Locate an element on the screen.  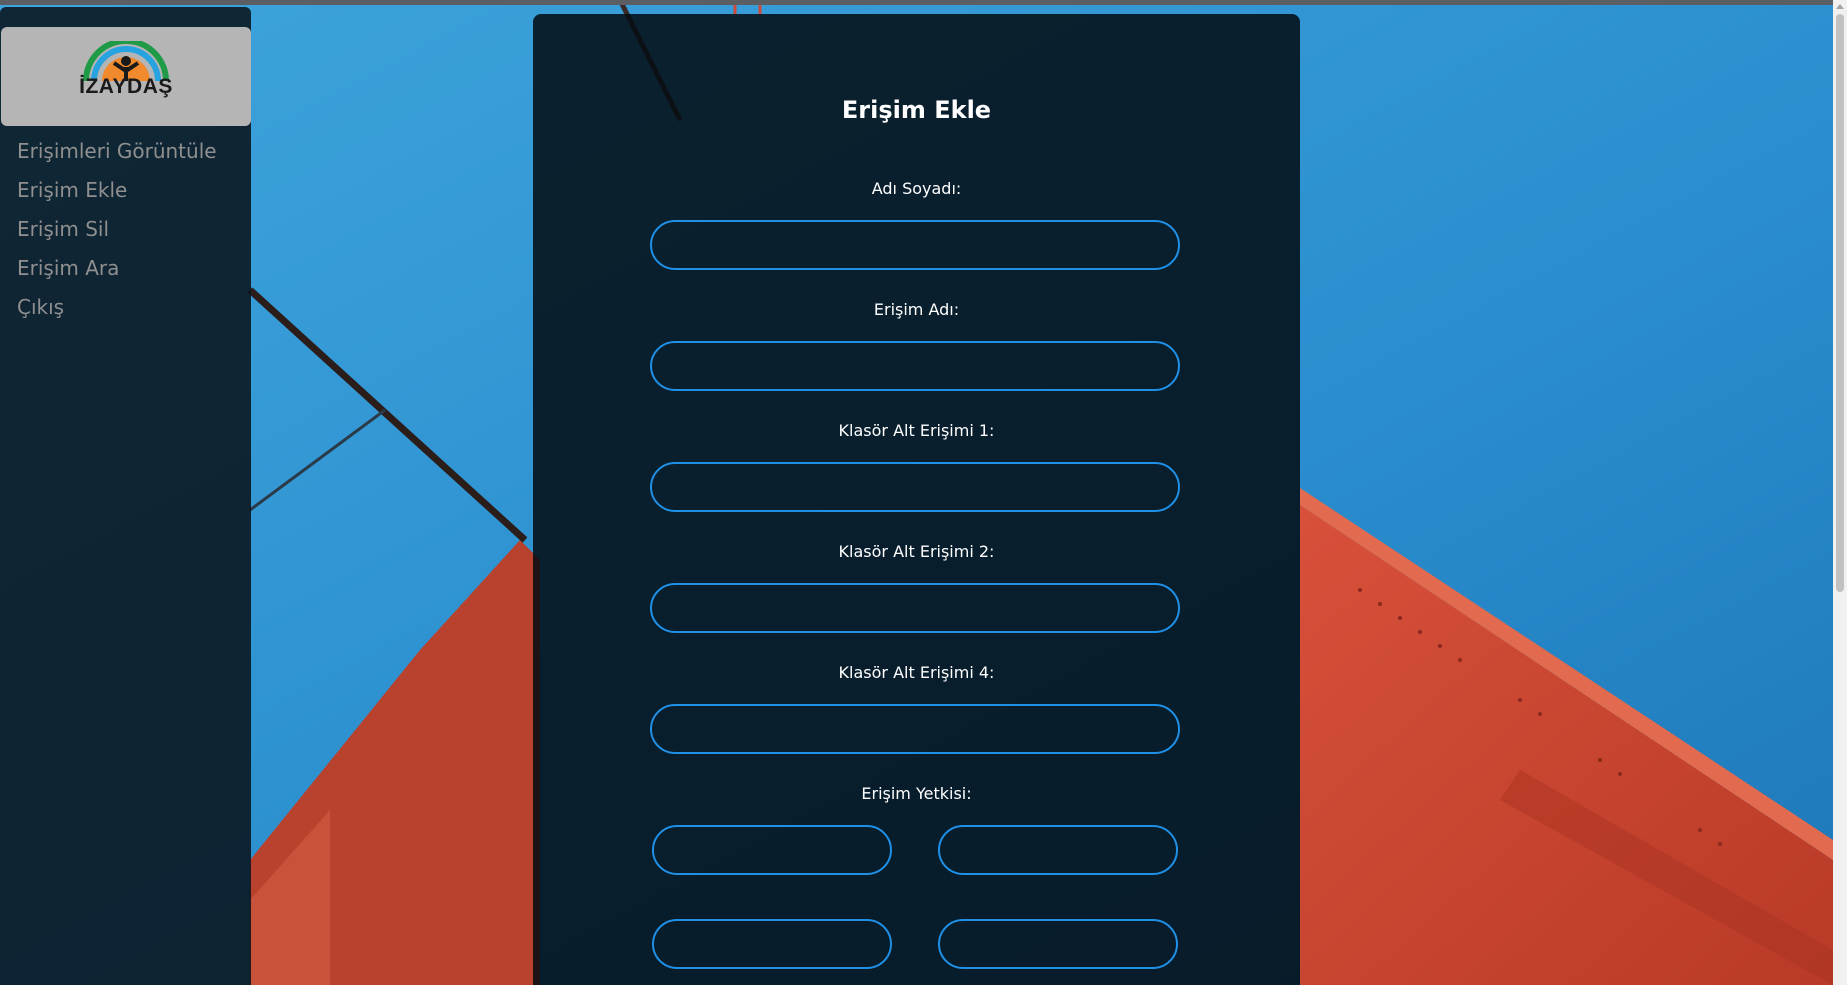
folder-sub-access-4-input is located at coordinates (915, 729).